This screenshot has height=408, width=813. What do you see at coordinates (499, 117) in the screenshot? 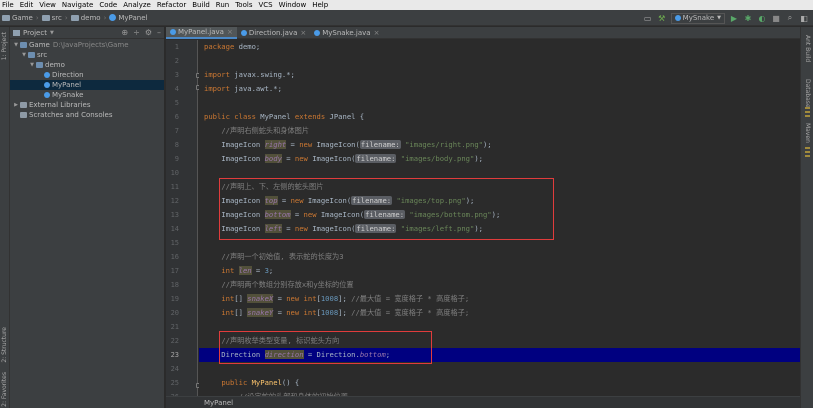
I see `code-line: public class MyPanel extends JPanel {` at bounding box center [499, 117].